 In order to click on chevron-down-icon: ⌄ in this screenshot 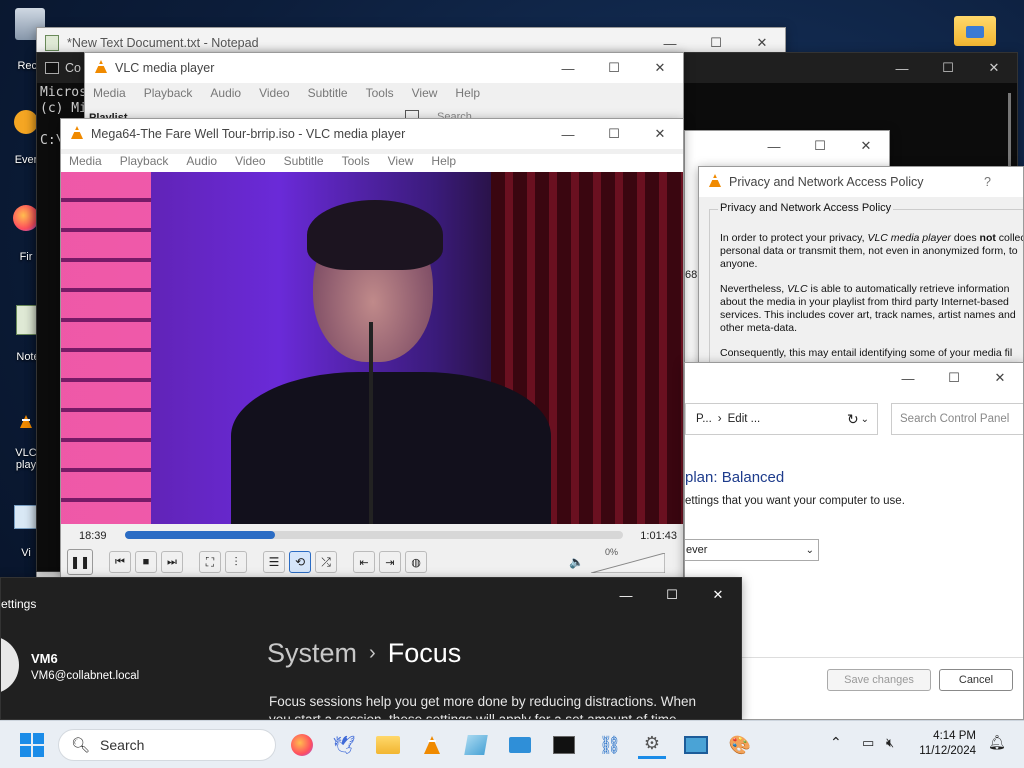, I will do `click(865, 419)`.